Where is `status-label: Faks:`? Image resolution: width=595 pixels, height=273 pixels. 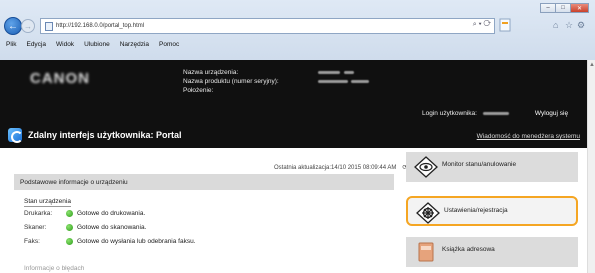 status-label: Faks: is located at coordinates (32, 241).